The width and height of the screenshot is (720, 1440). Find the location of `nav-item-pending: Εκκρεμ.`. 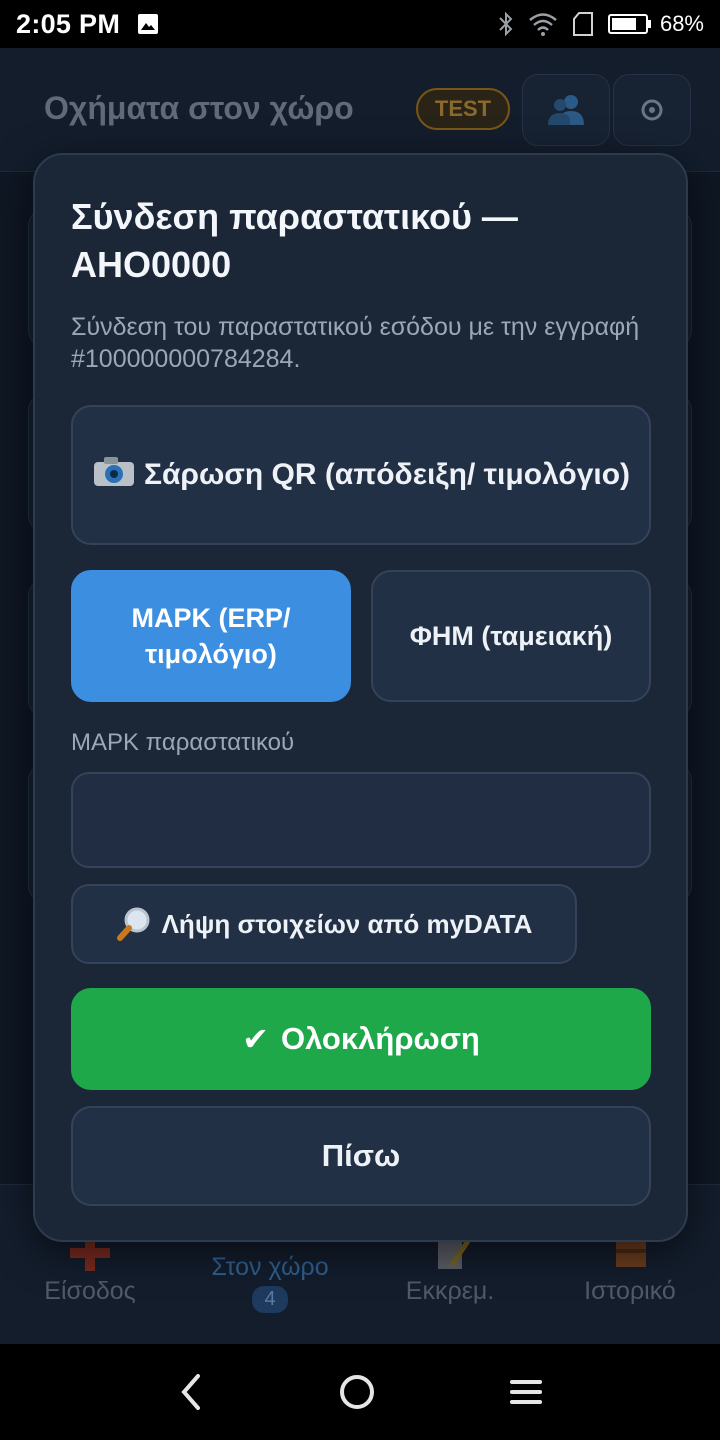

nav-item-pending: Εκκρεμ. is located at coordinates (450, 1270).